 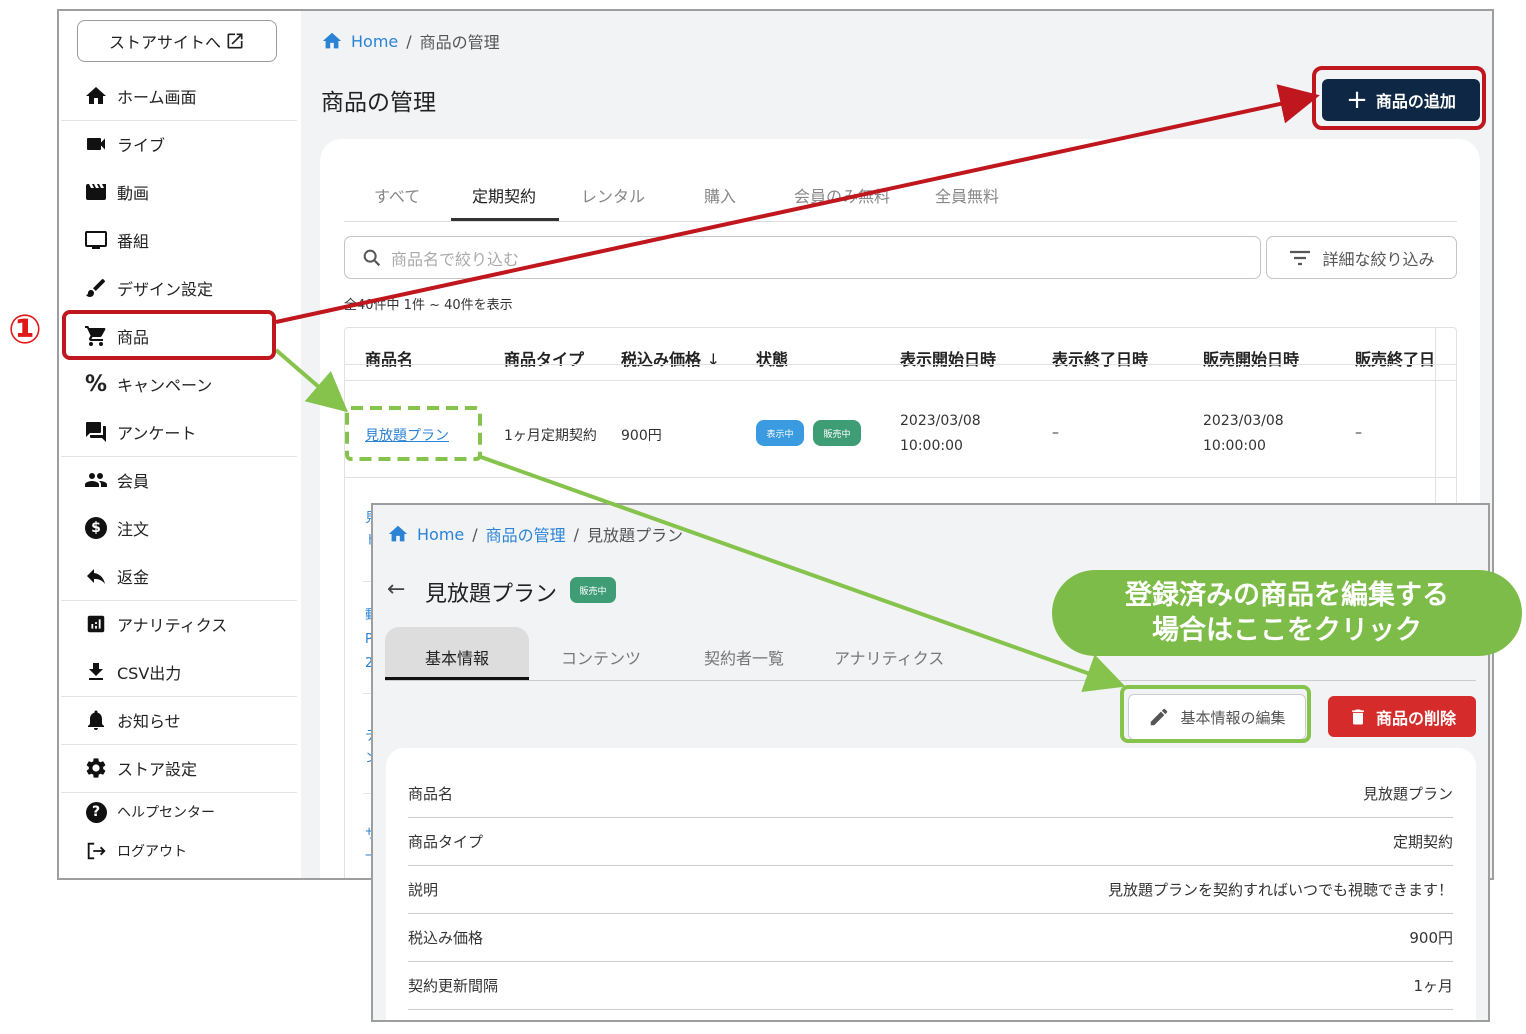 I want to click on highlight-products-nav, so click(x=169, y=335).